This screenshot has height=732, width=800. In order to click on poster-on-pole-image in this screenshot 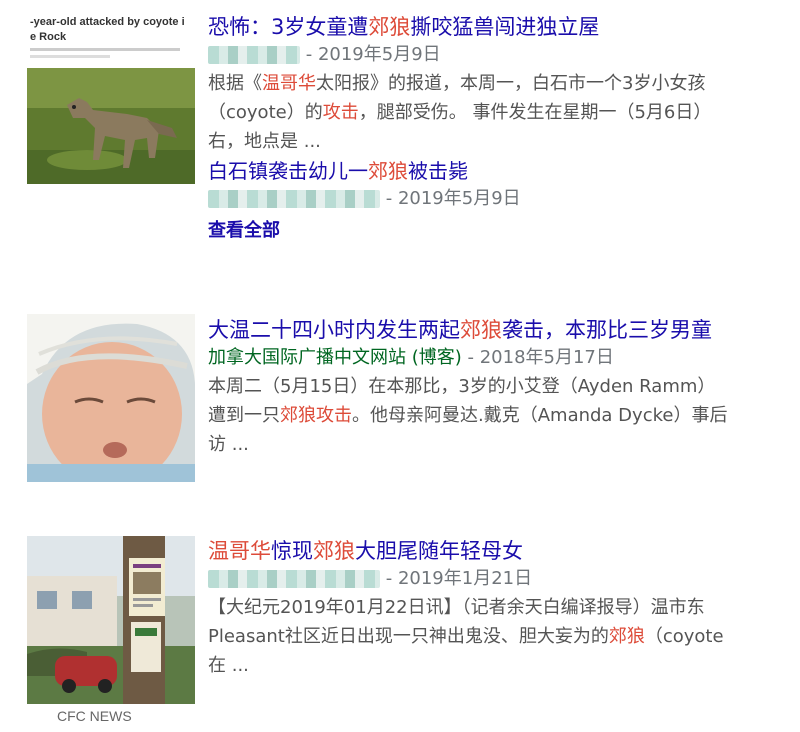, I will do `click(111, 620)`.